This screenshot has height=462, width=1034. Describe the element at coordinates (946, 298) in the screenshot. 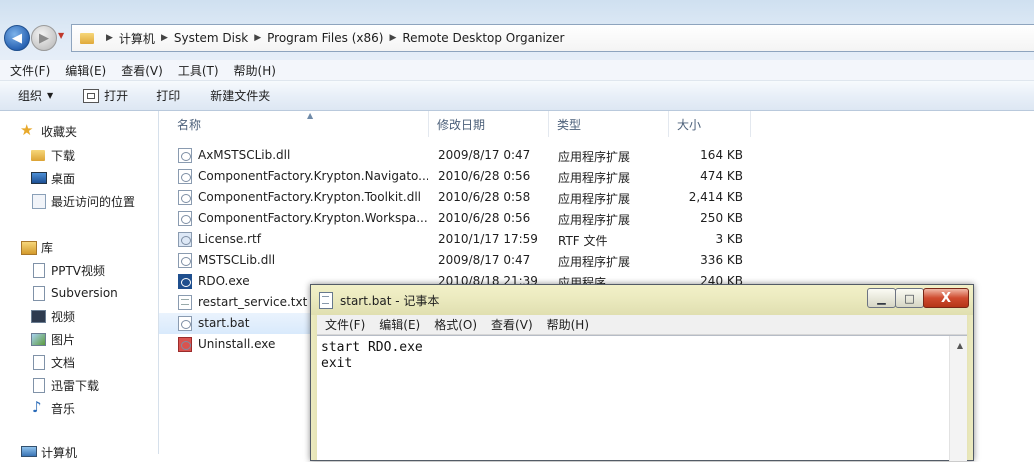

I see `close-button: X` at that location.